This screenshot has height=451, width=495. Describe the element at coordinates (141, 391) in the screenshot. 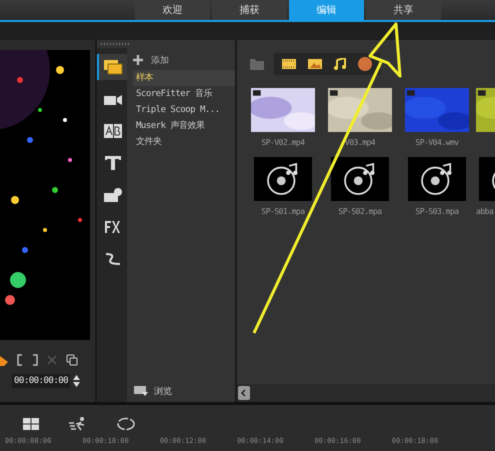

I see `browse-icon` at that location.